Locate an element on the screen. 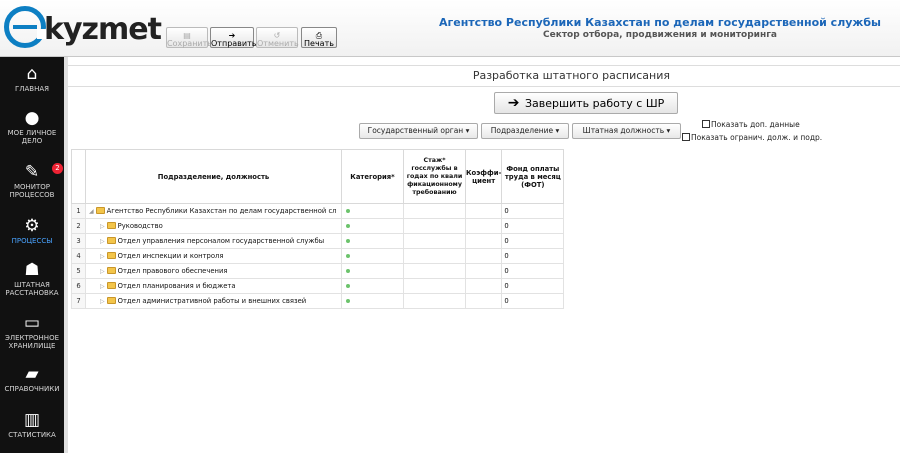  row-number: 6 is located at coordinates (78, 286).